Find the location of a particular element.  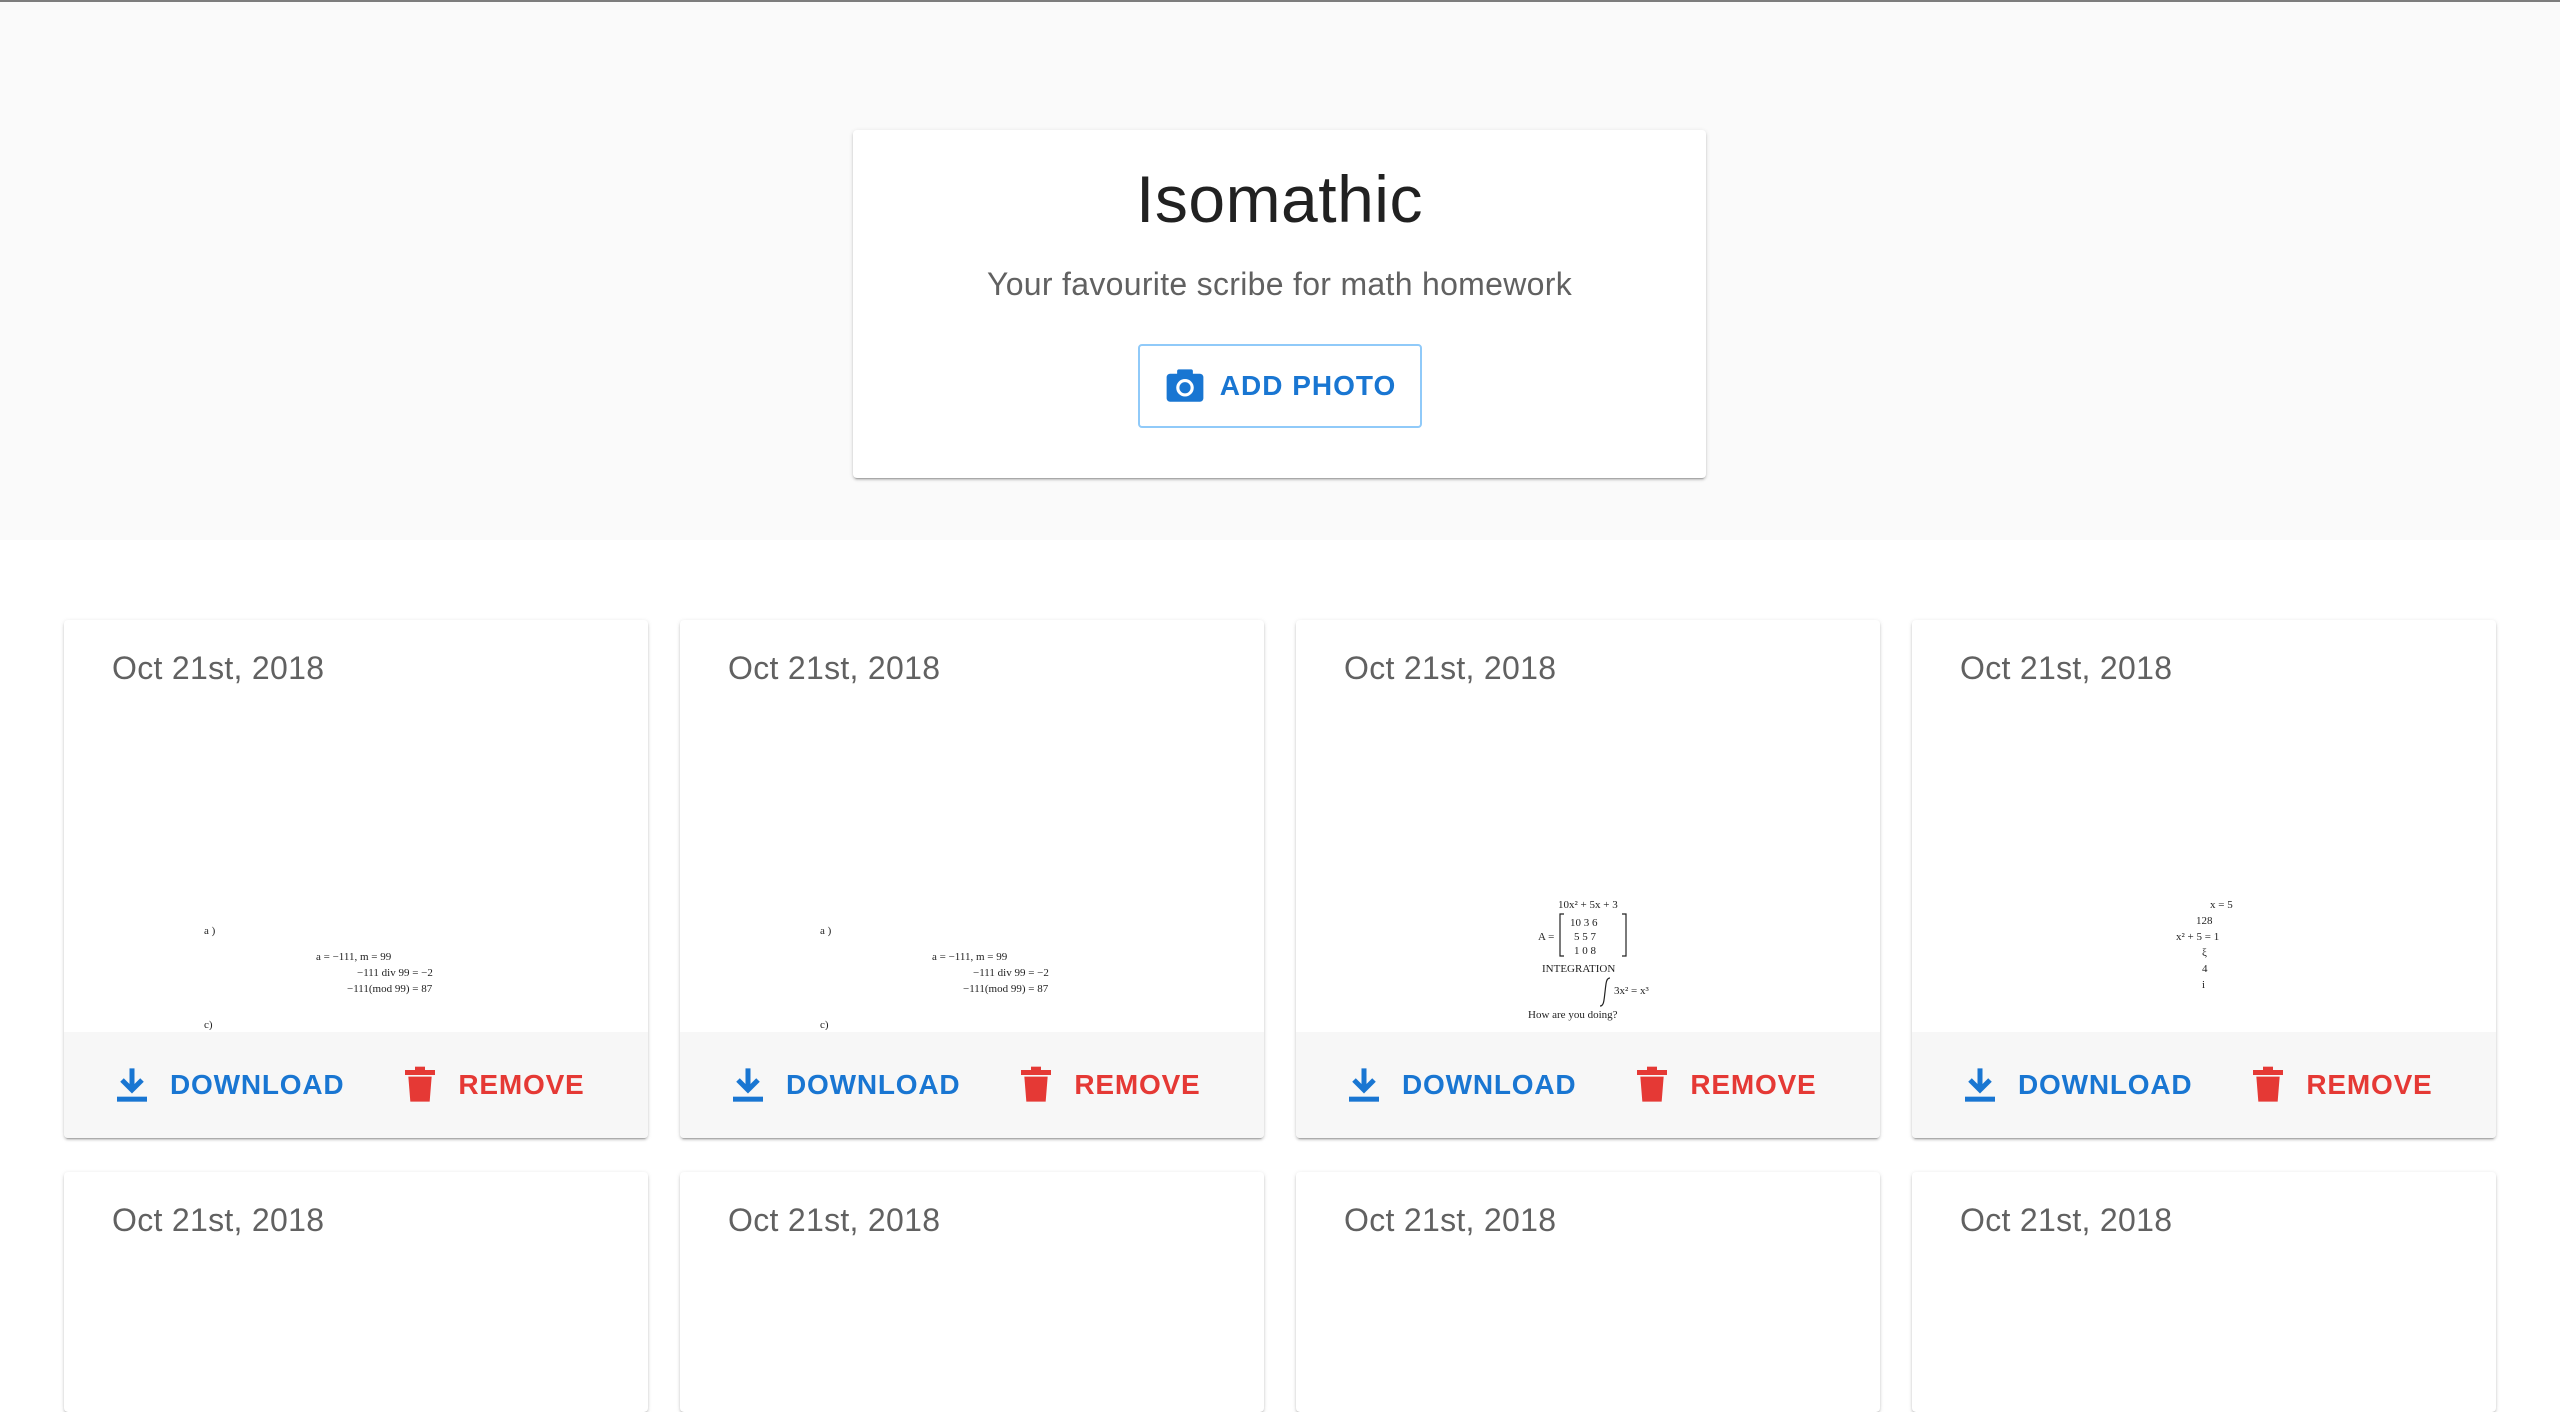

math-text: A = is located at coordinates (1546, 937).